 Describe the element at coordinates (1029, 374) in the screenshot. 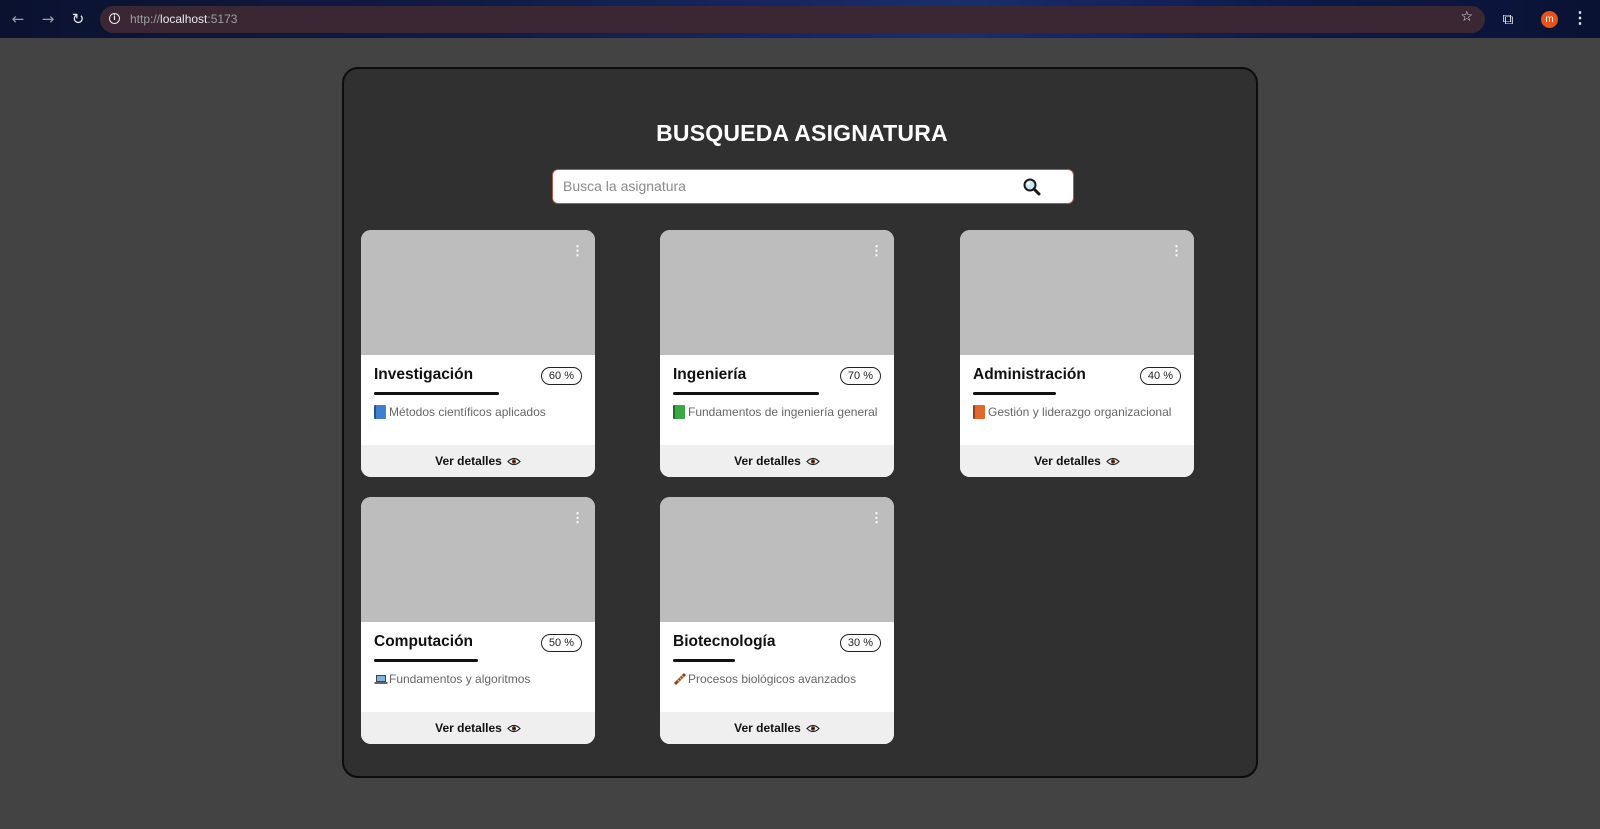

I see `card-title: Administración` at that location.